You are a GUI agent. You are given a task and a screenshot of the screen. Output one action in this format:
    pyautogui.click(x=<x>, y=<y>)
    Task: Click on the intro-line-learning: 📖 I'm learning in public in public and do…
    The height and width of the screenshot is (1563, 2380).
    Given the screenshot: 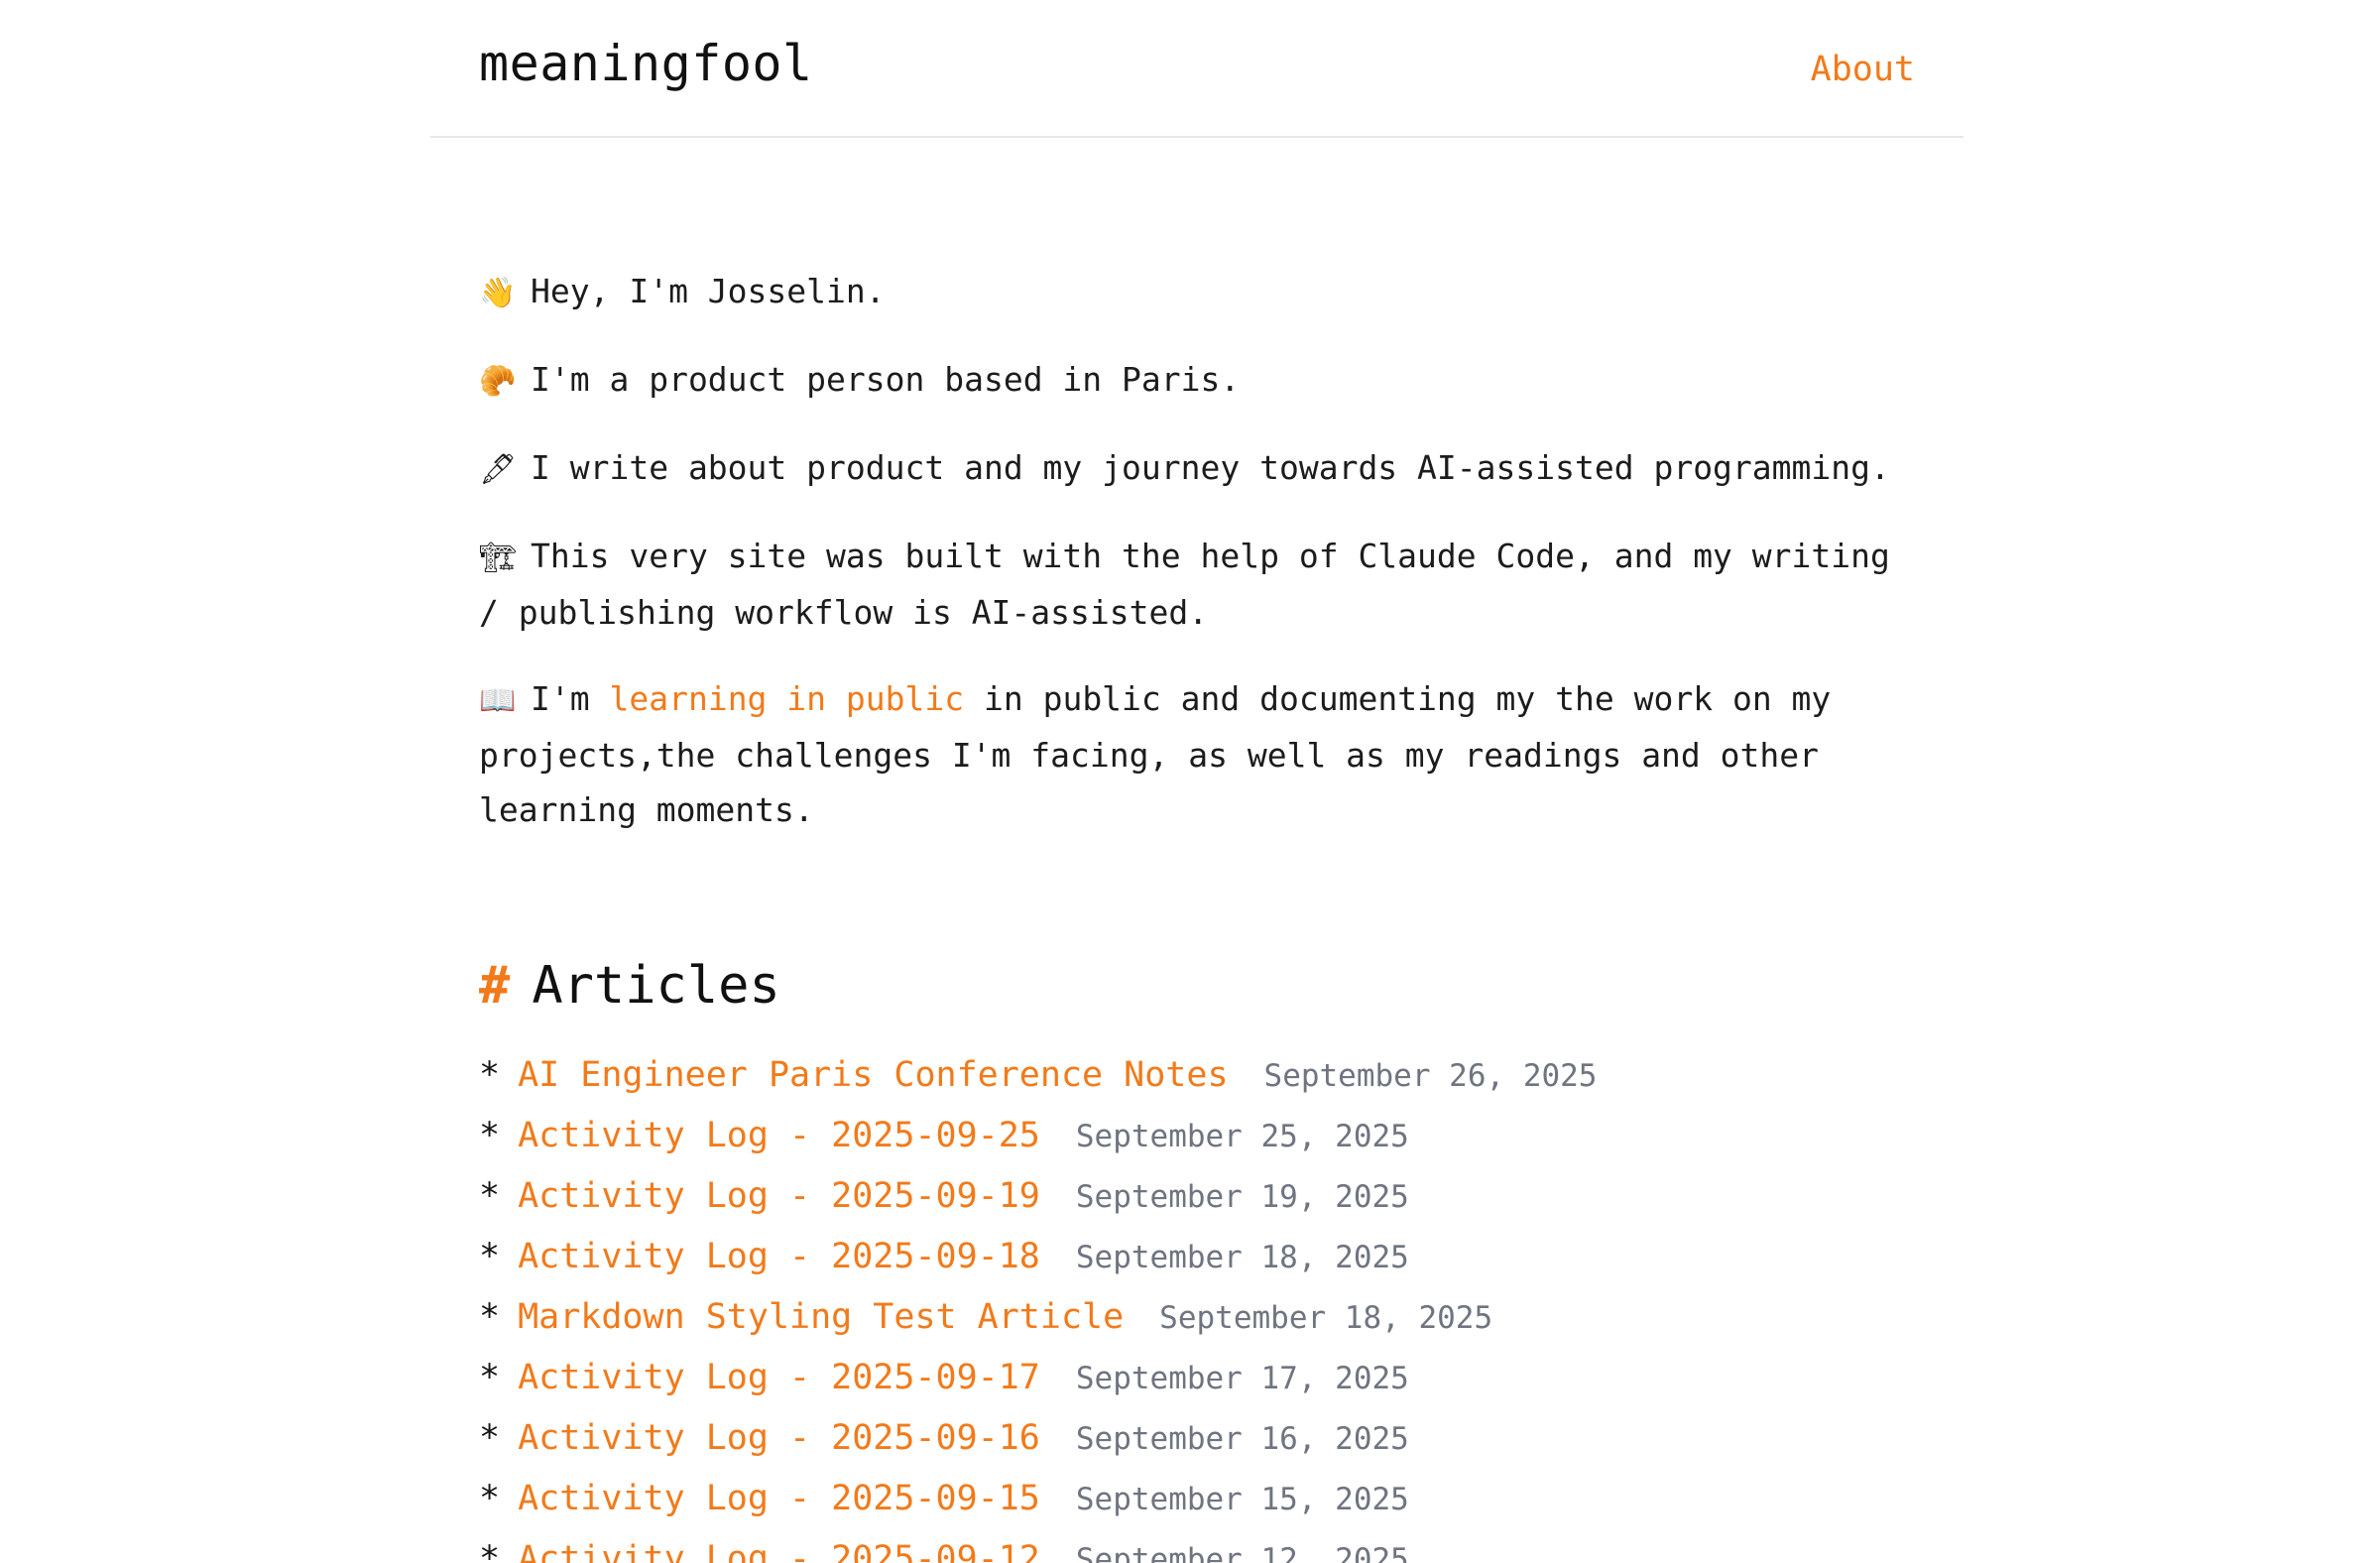 What is the action you would take?
    pyautogui.click(x=1203, y=754)
    